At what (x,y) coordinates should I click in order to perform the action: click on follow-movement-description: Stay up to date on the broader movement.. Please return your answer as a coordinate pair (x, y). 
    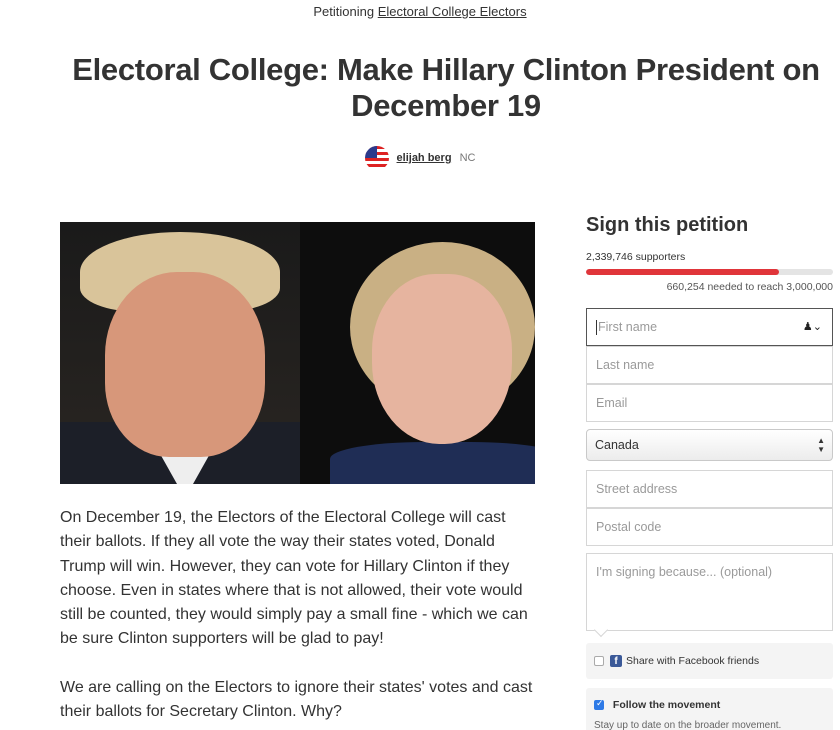
    Looking at the image, I should click on (688, 725).